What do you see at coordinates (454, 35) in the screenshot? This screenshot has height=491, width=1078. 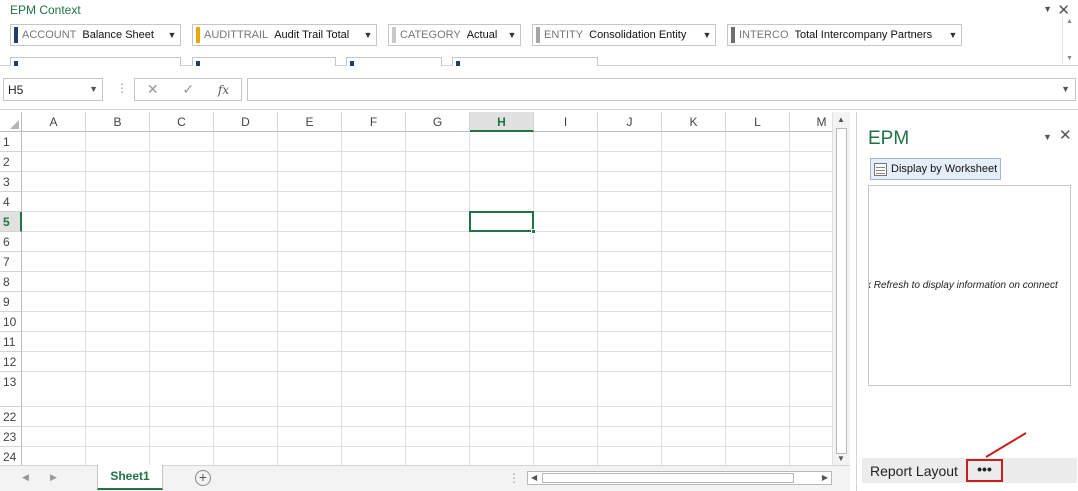 I see `category-dropdown: CATEGORY Actual ▼` at bounding box center [454, 35].